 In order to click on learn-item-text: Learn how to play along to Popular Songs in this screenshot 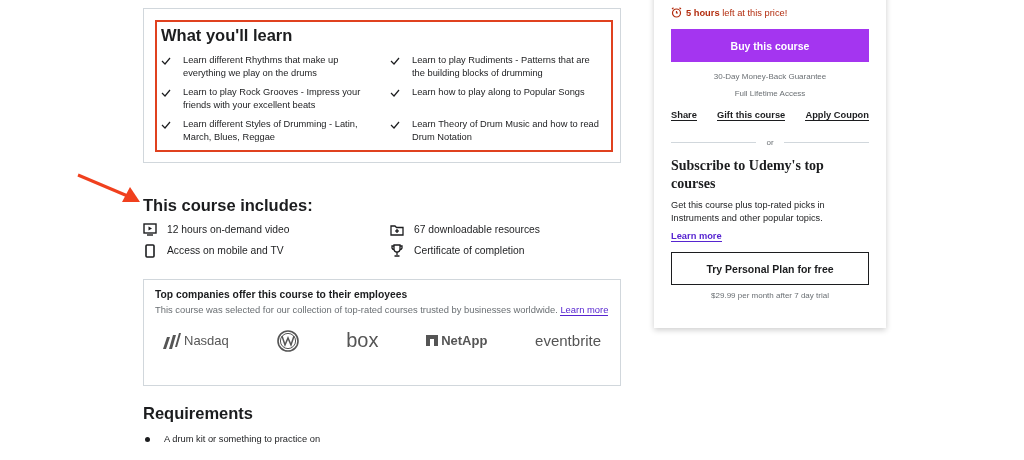, I will do `click(498, 92)`.